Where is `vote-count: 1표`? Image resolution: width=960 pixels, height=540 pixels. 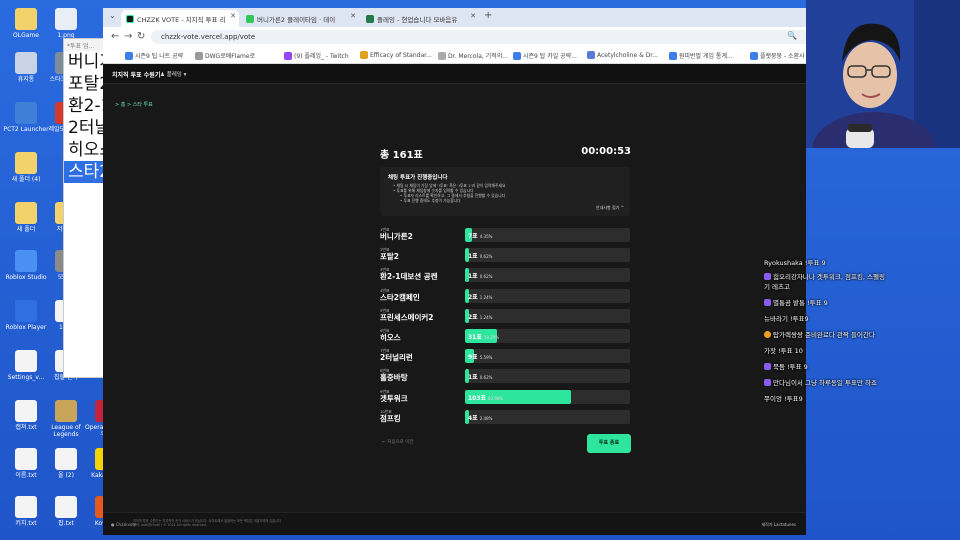 vote-count: 1표 is located at coordinates (473, 257).